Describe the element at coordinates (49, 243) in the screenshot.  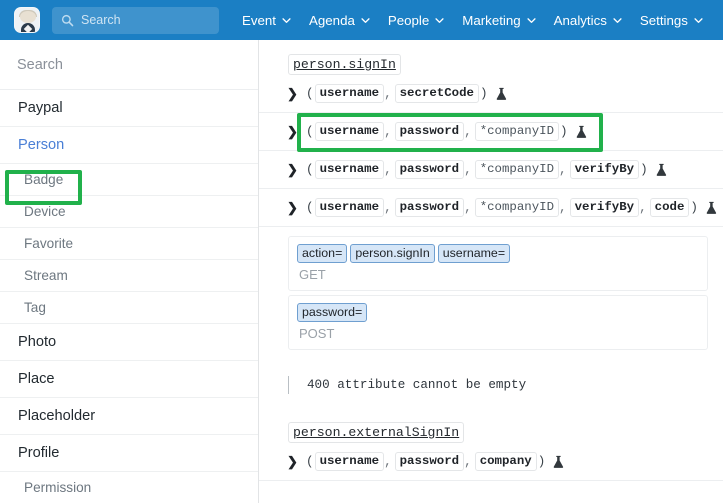
I see `sidebar-item-label: Favorite` at that location.